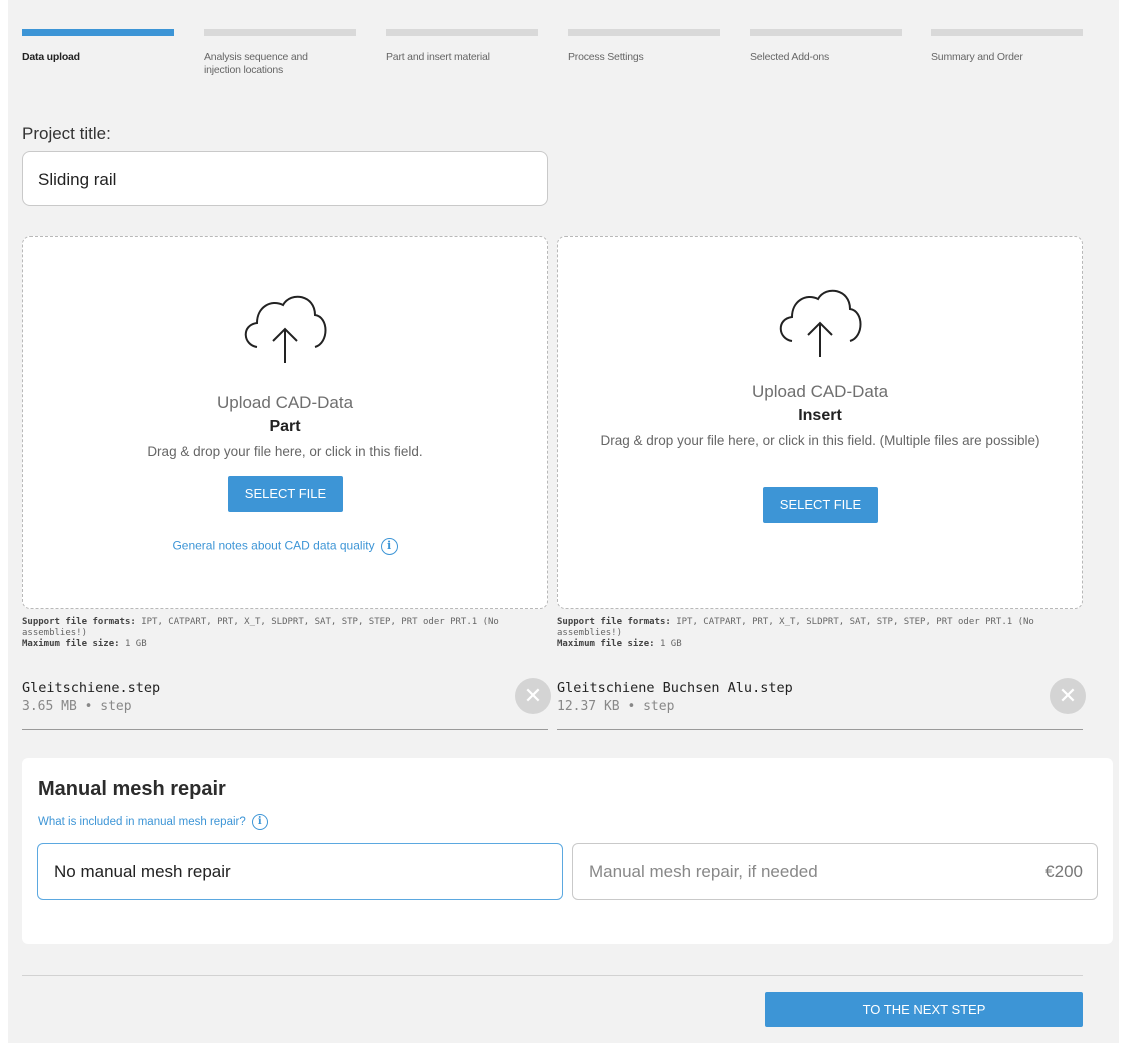 This screenshot has height=1043, width=1127. Describe the element at coordinates (703, 871) in the screenshot. I see `option-label: Manual mesh repair, if needed` at that location.